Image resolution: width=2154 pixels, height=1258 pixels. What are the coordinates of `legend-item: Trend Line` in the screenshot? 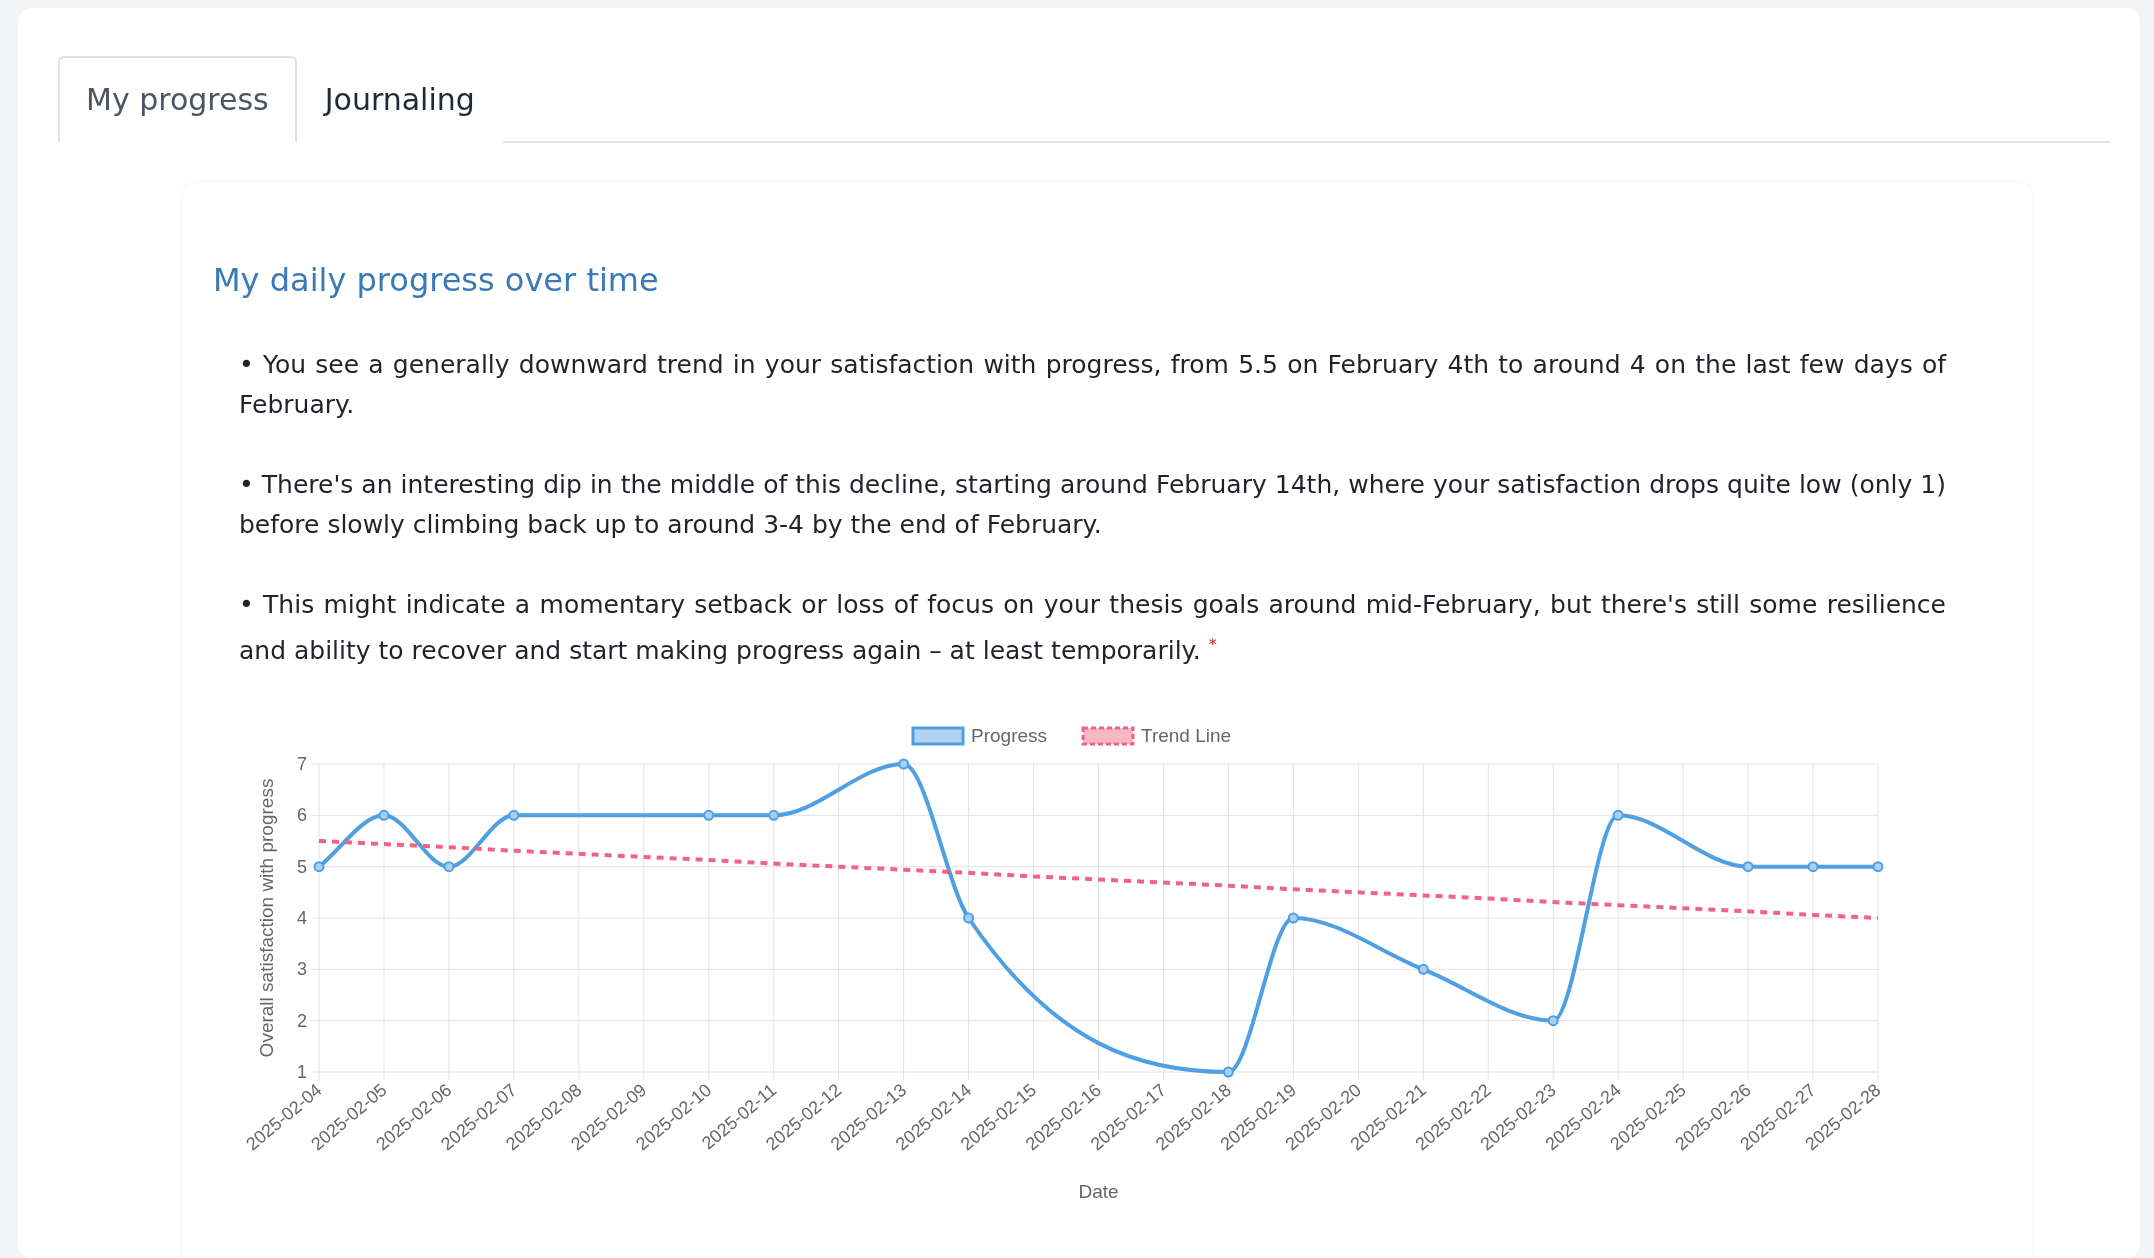 It's located at (1156, 736).